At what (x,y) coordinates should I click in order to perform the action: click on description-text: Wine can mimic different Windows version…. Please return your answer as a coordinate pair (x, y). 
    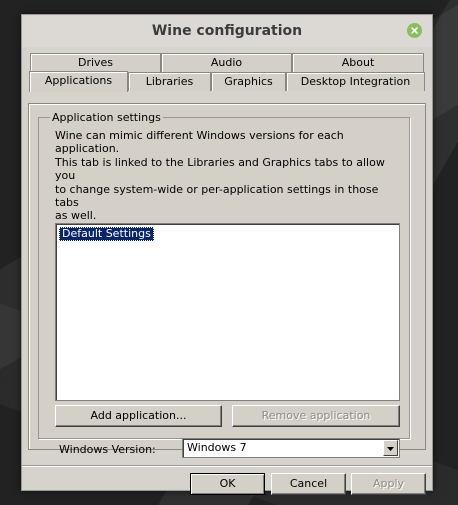
    Looking at the image, I should click on (220, 176).